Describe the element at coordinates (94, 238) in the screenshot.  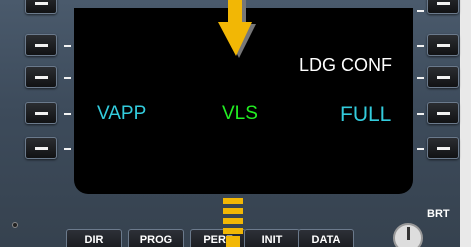
I see `dir-button: DIR` at that location.